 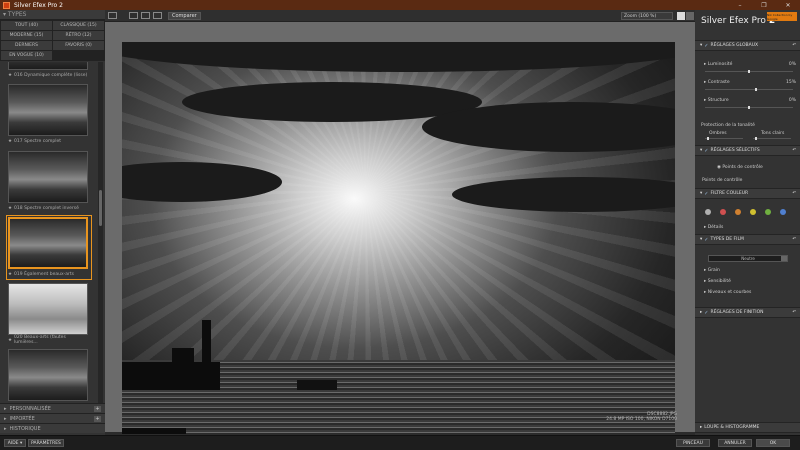 What do you see at coordinates (49, 181) in the screenshot?
I see `preset-item: ★ 018 Spectre complet inversé` at bounding box center [49, 181].